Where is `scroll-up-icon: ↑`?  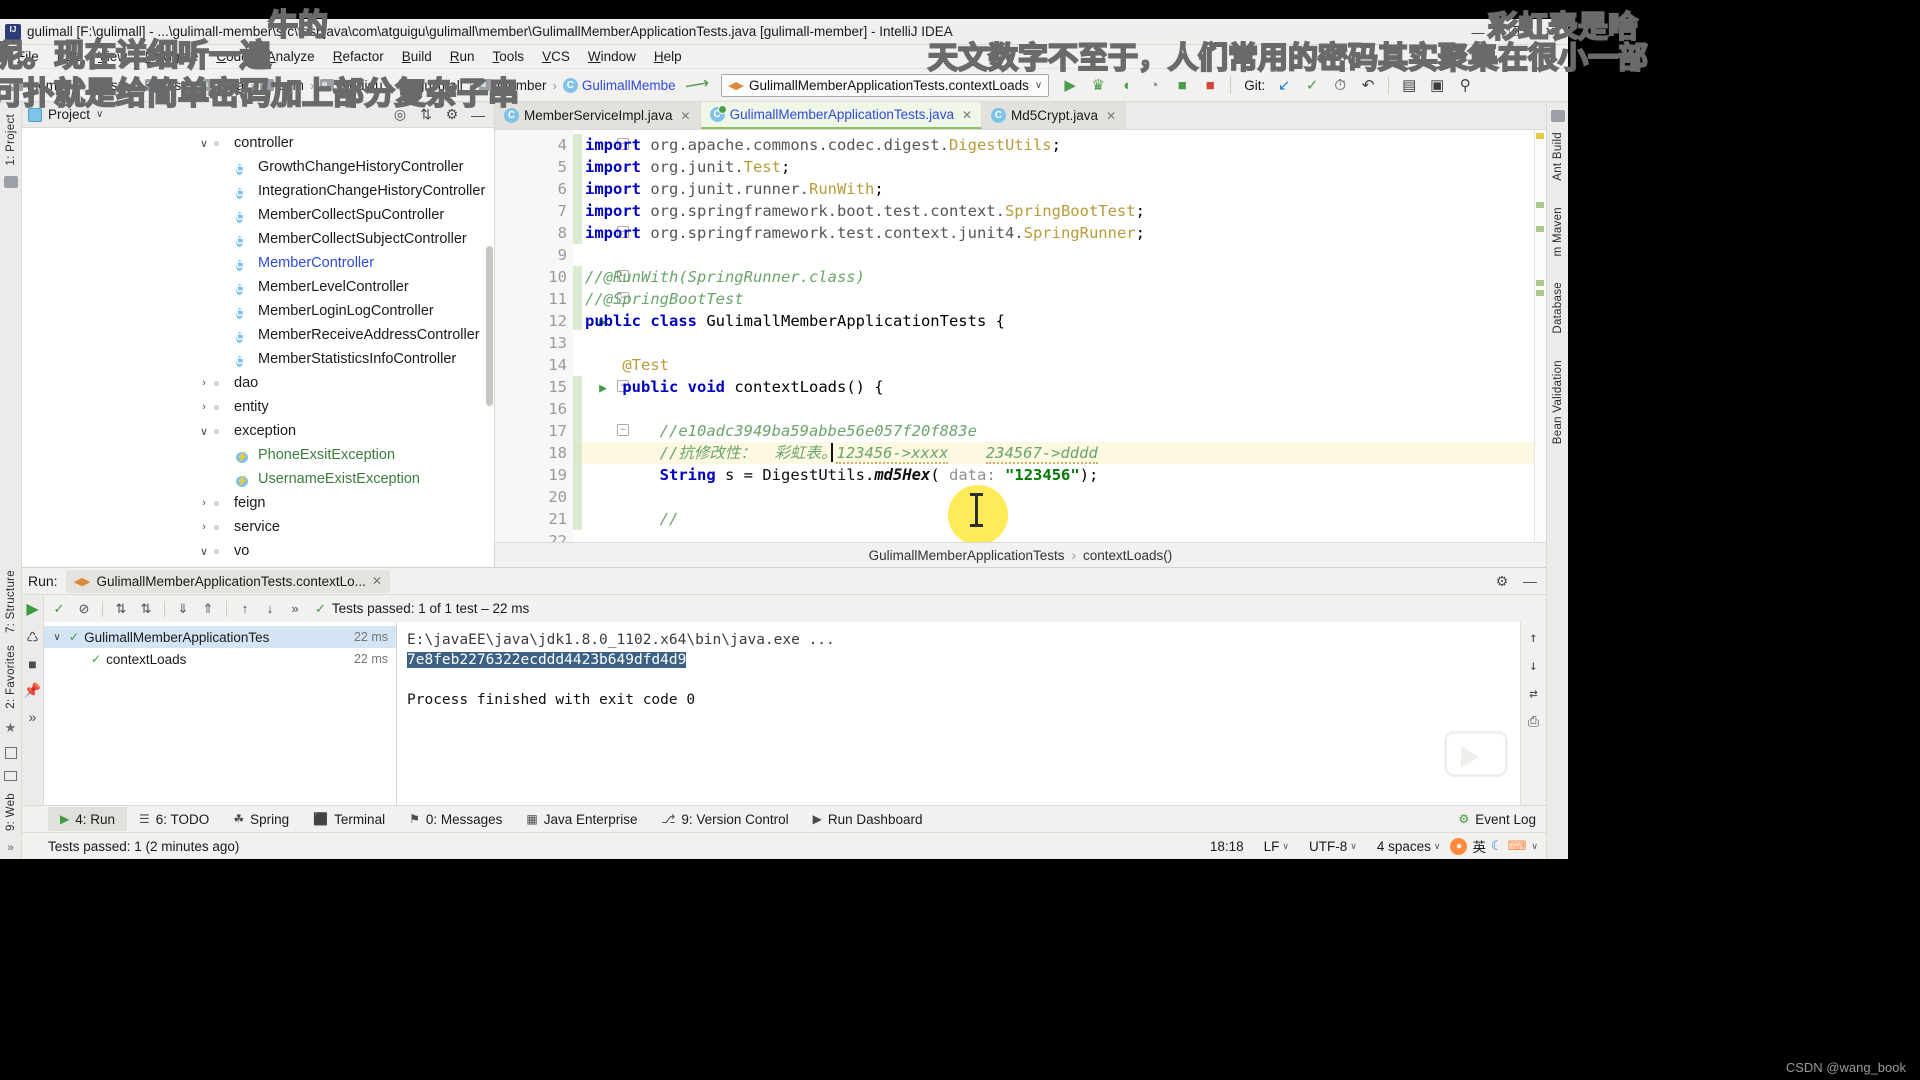
scroll-up-icon: ↑ is located at coordinates (1533, 638).